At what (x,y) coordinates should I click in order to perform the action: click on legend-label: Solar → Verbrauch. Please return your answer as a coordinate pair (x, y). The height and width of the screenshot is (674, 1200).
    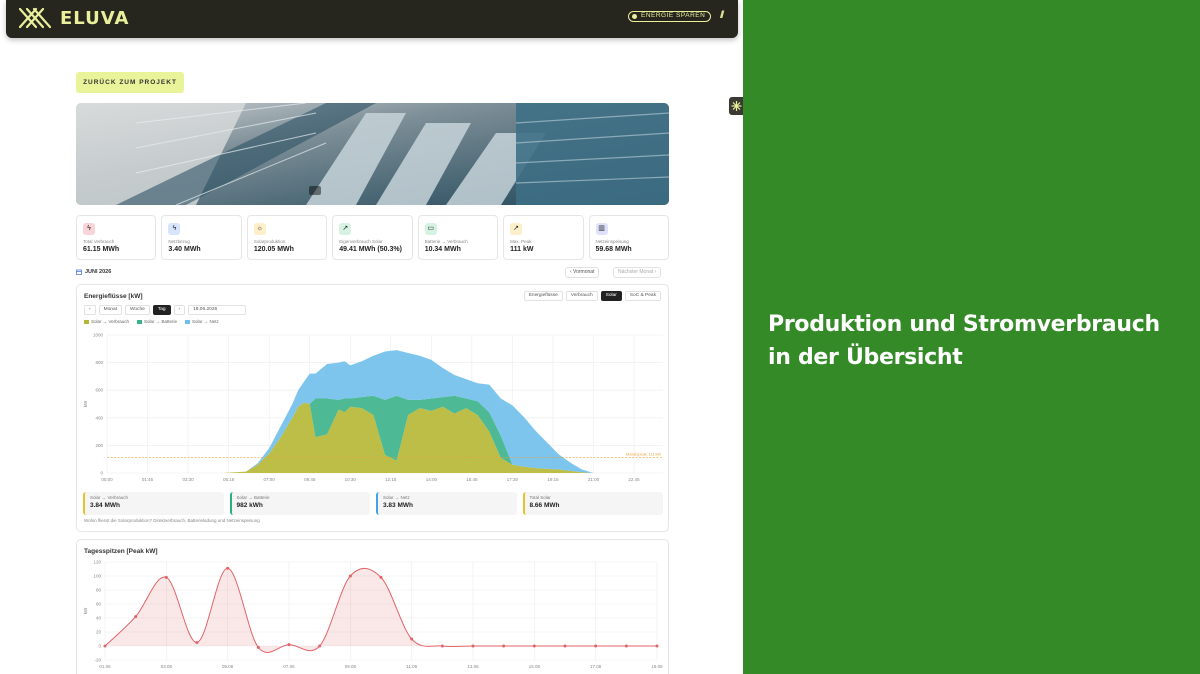
    Looking at the image, I should click on (110, 321).